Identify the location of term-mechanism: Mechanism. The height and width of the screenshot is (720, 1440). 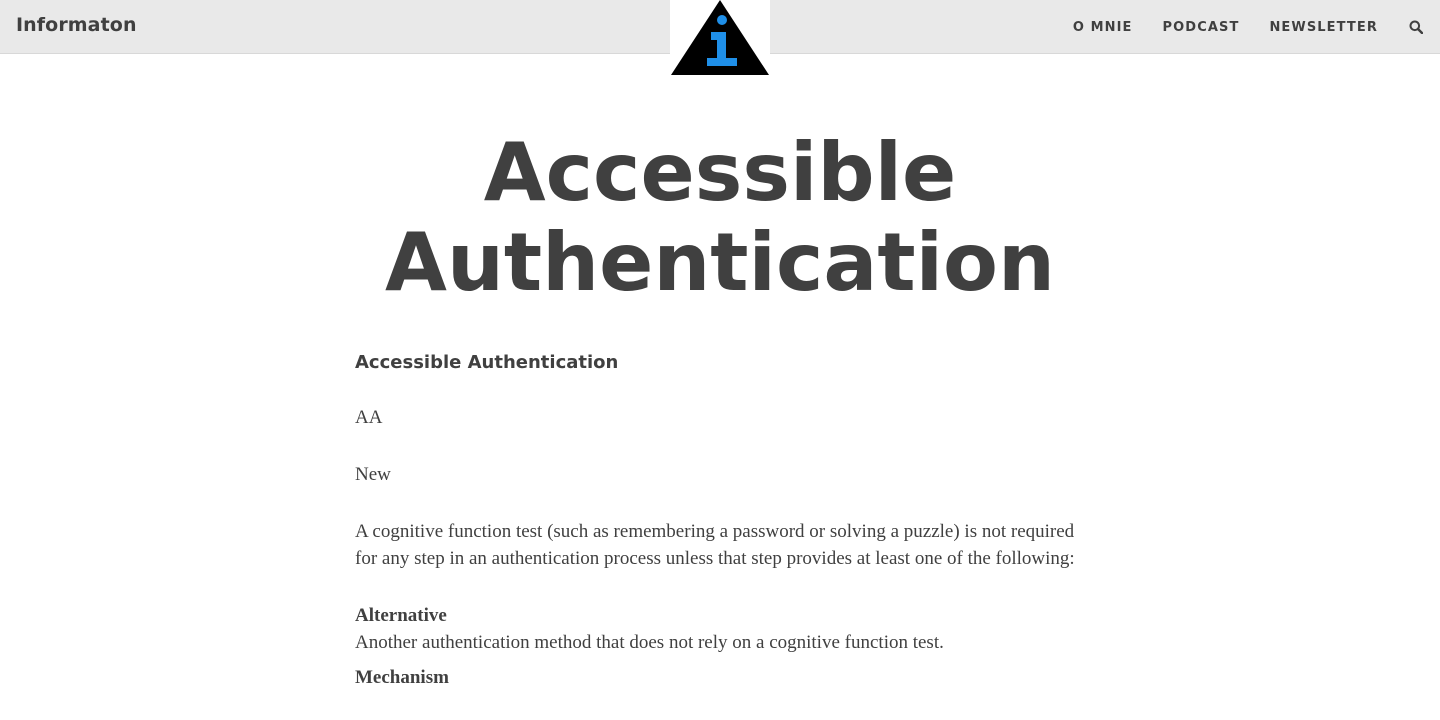
(402, 677).